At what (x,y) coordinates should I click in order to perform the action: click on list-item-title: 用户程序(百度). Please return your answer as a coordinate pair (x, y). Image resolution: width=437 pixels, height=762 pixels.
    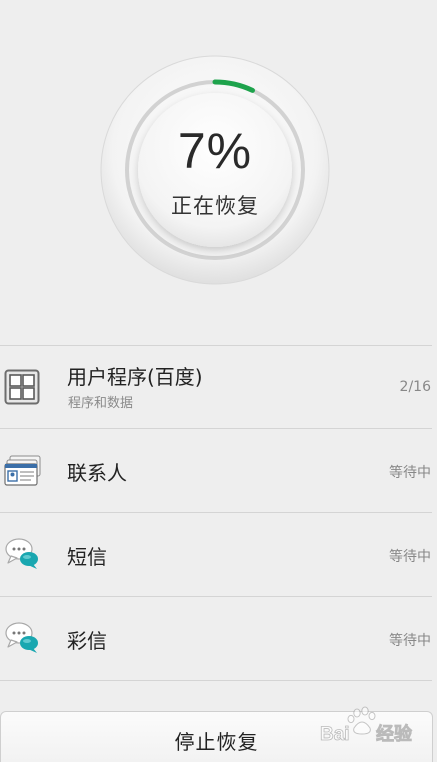
    Looking at the image, I should click on (135, 377).